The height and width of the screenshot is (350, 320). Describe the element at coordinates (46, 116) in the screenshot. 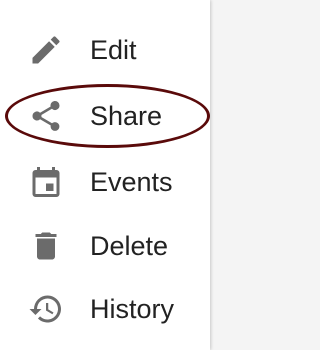

I see `share-icon` at that location.